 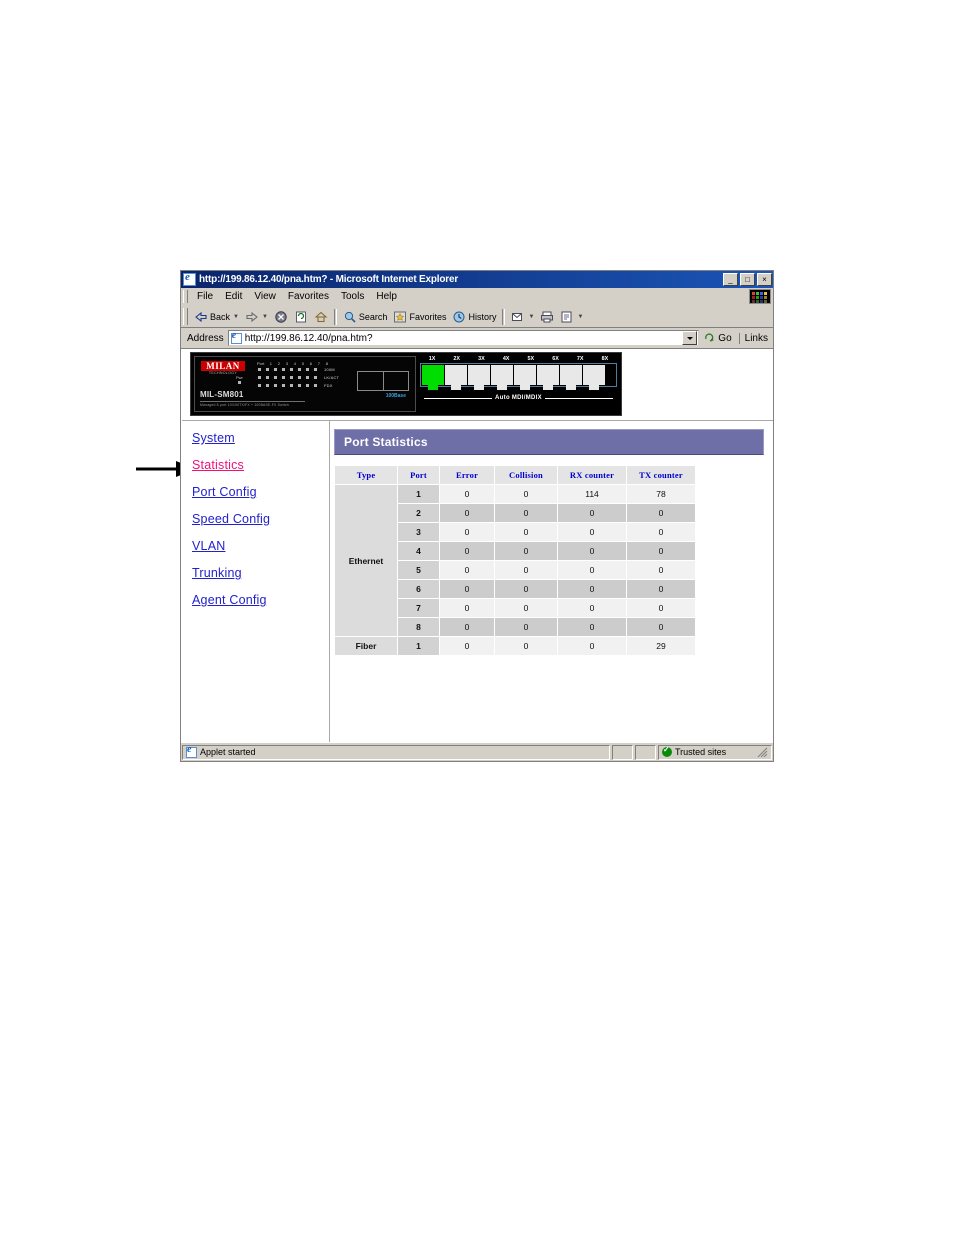 I want to click on type-fiber: Fiber, so click(x=366, y=646).